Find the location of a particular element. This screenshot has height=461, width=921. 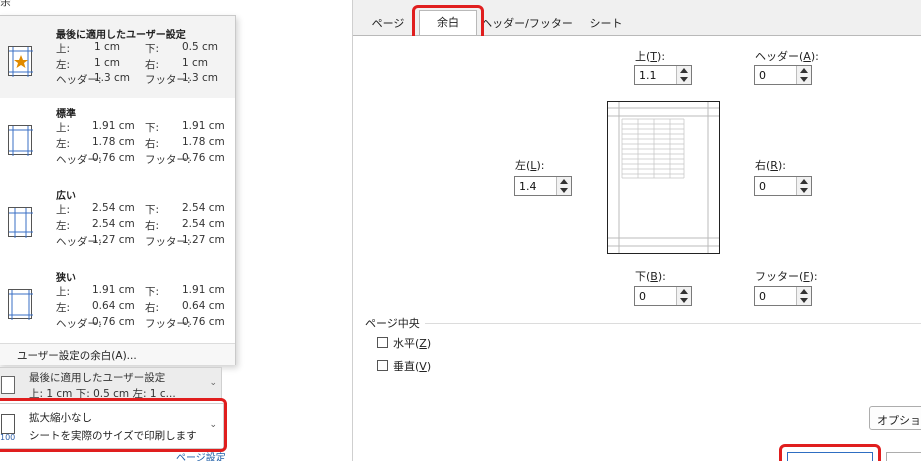

center-vertical-label: 垂直(V) is located at coordinates (412, 366).